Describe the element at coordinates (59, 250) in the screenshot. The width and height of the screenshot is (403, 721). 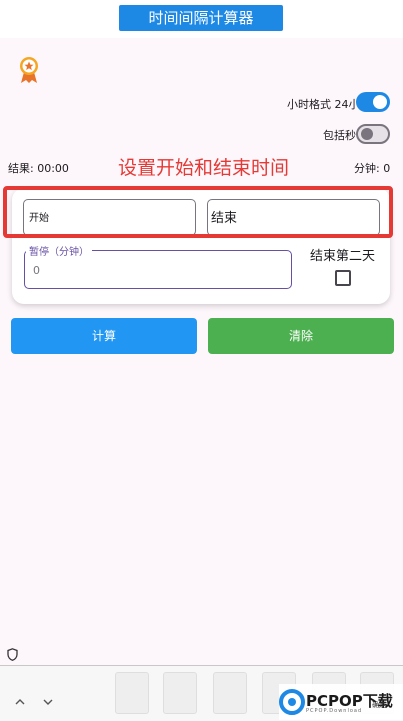
I see `pause-minutes-label: 暂停（分钟）` at that location.